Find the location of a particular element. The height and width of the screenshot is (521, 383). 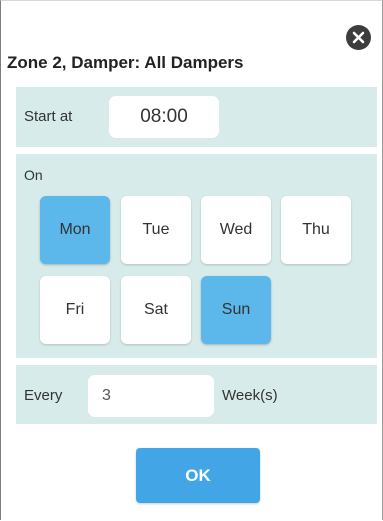

day-button-tue: Tue is located at coordinates (156, 230).